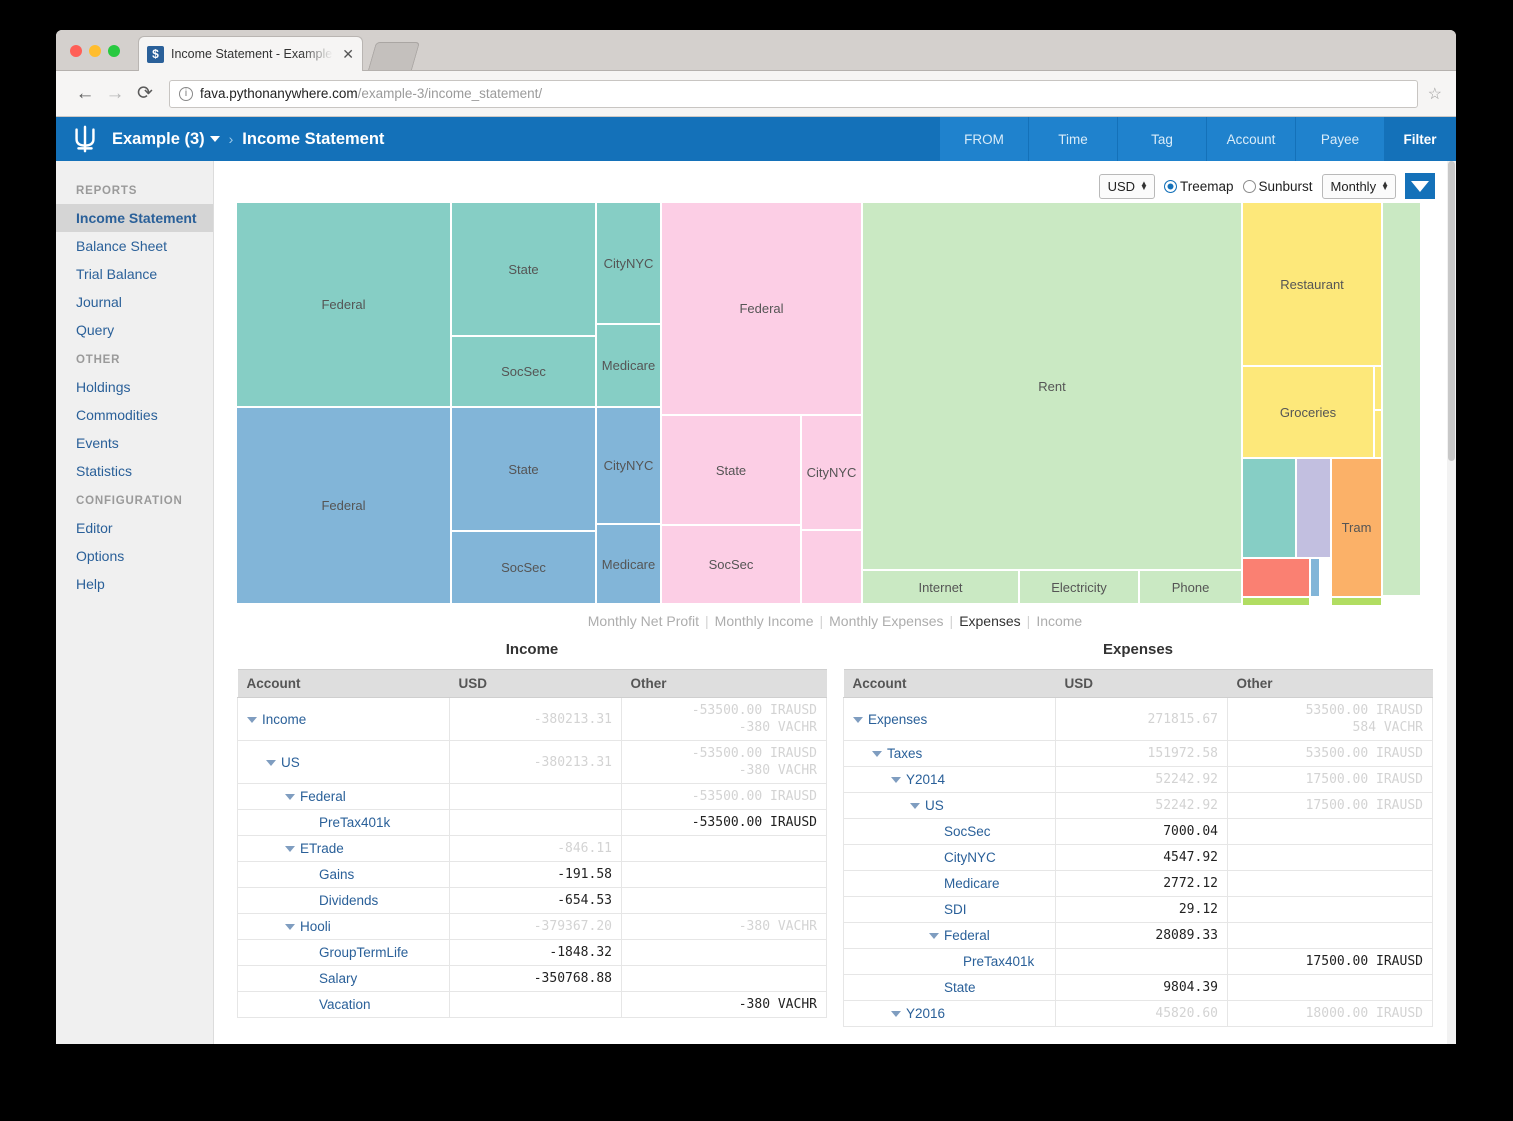 The image size is (1513, 1121). I want to click on table-row: Dividends -654.53, so click(532, 900).